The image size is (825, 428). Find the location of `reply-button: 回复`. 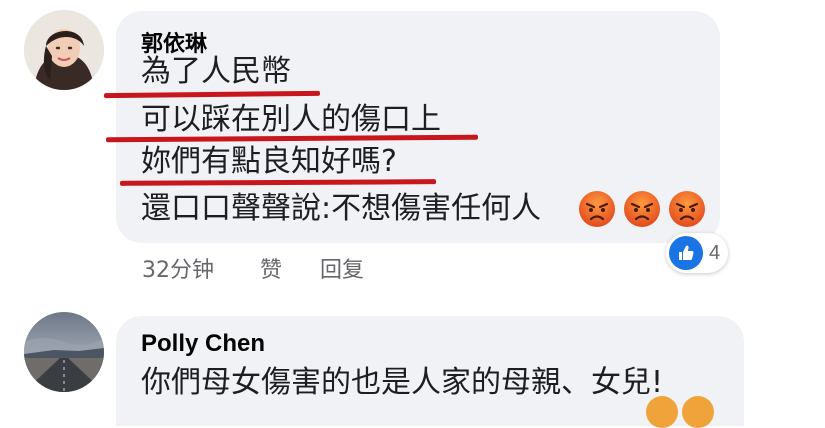

reply-button: 回复 is located at coordinates (342, 268).